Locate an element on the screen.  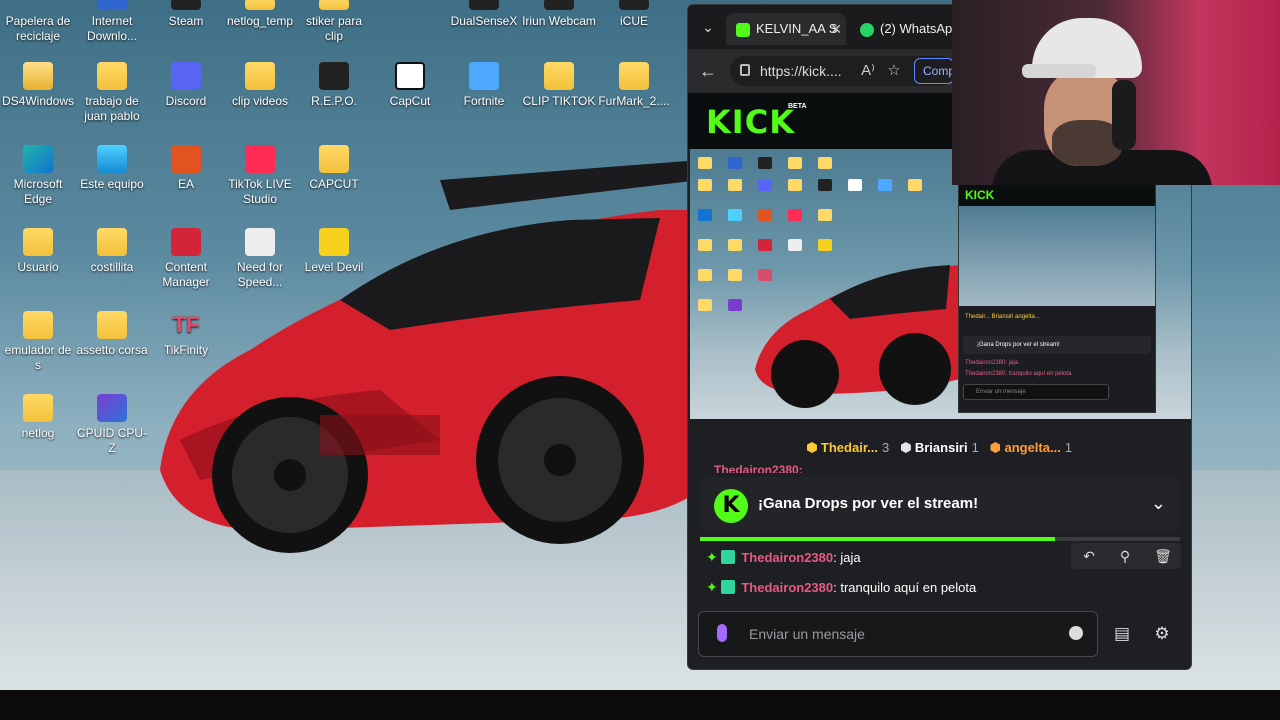
leaderboard-entry: Briansiri 1 is located at coordinates (939, 448).